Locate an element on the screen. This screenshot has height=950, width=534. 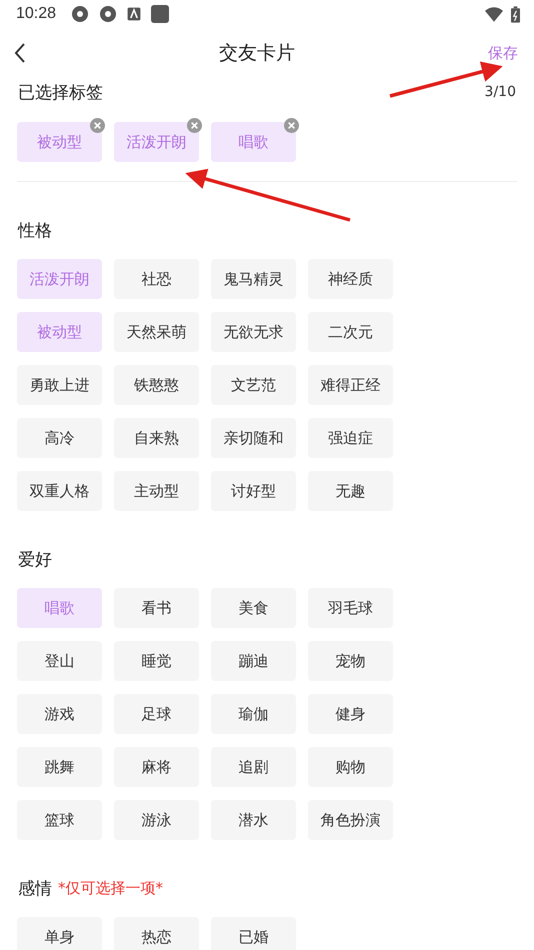
tag-chip: 登山 is located at coordinates (59, 661).